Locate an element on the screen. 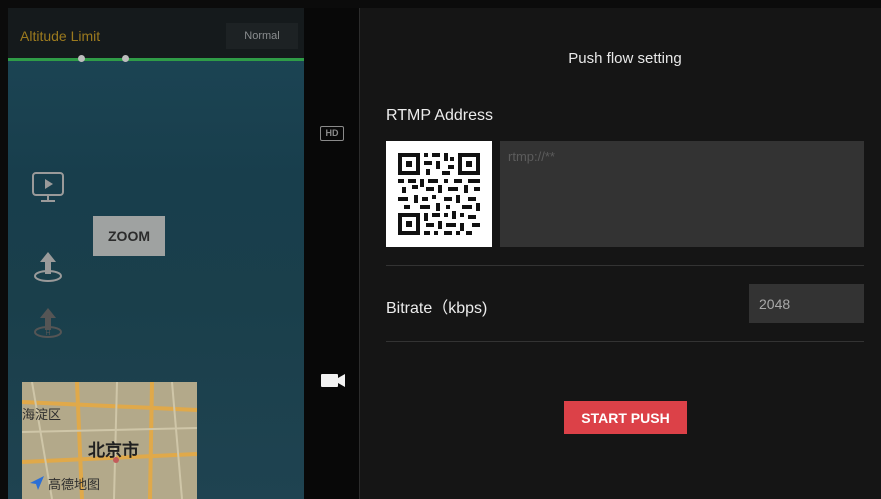 The image size is (881, 499). rtmp-address-input is located at coordinates (682, 194).